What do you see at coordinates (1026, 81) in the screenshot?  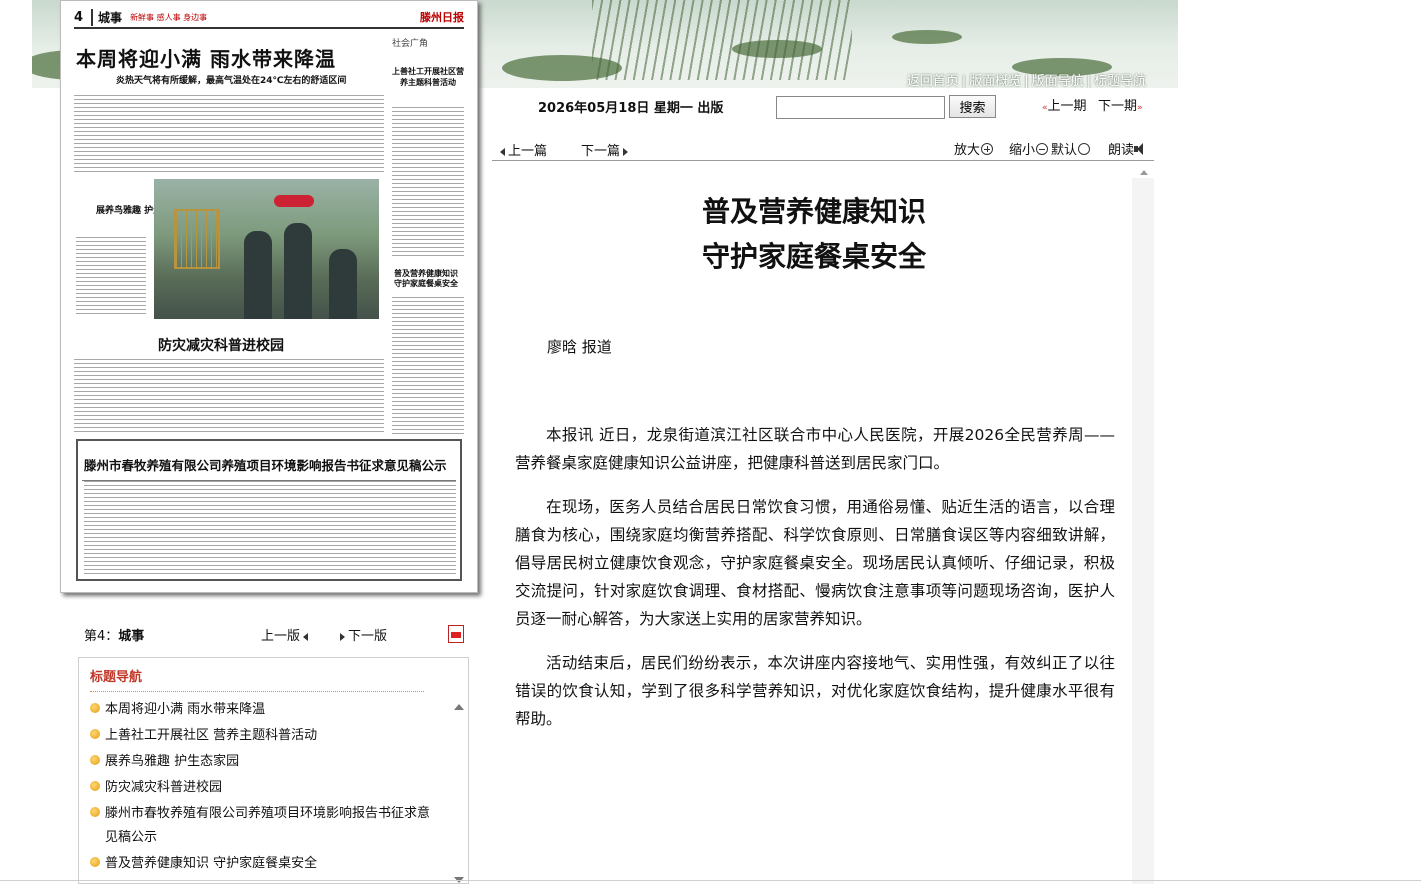 I see `banner-nav: 返回首页 | 版面概览 | 版面导航 | 标题导航` at bounding box center [1026, 81].